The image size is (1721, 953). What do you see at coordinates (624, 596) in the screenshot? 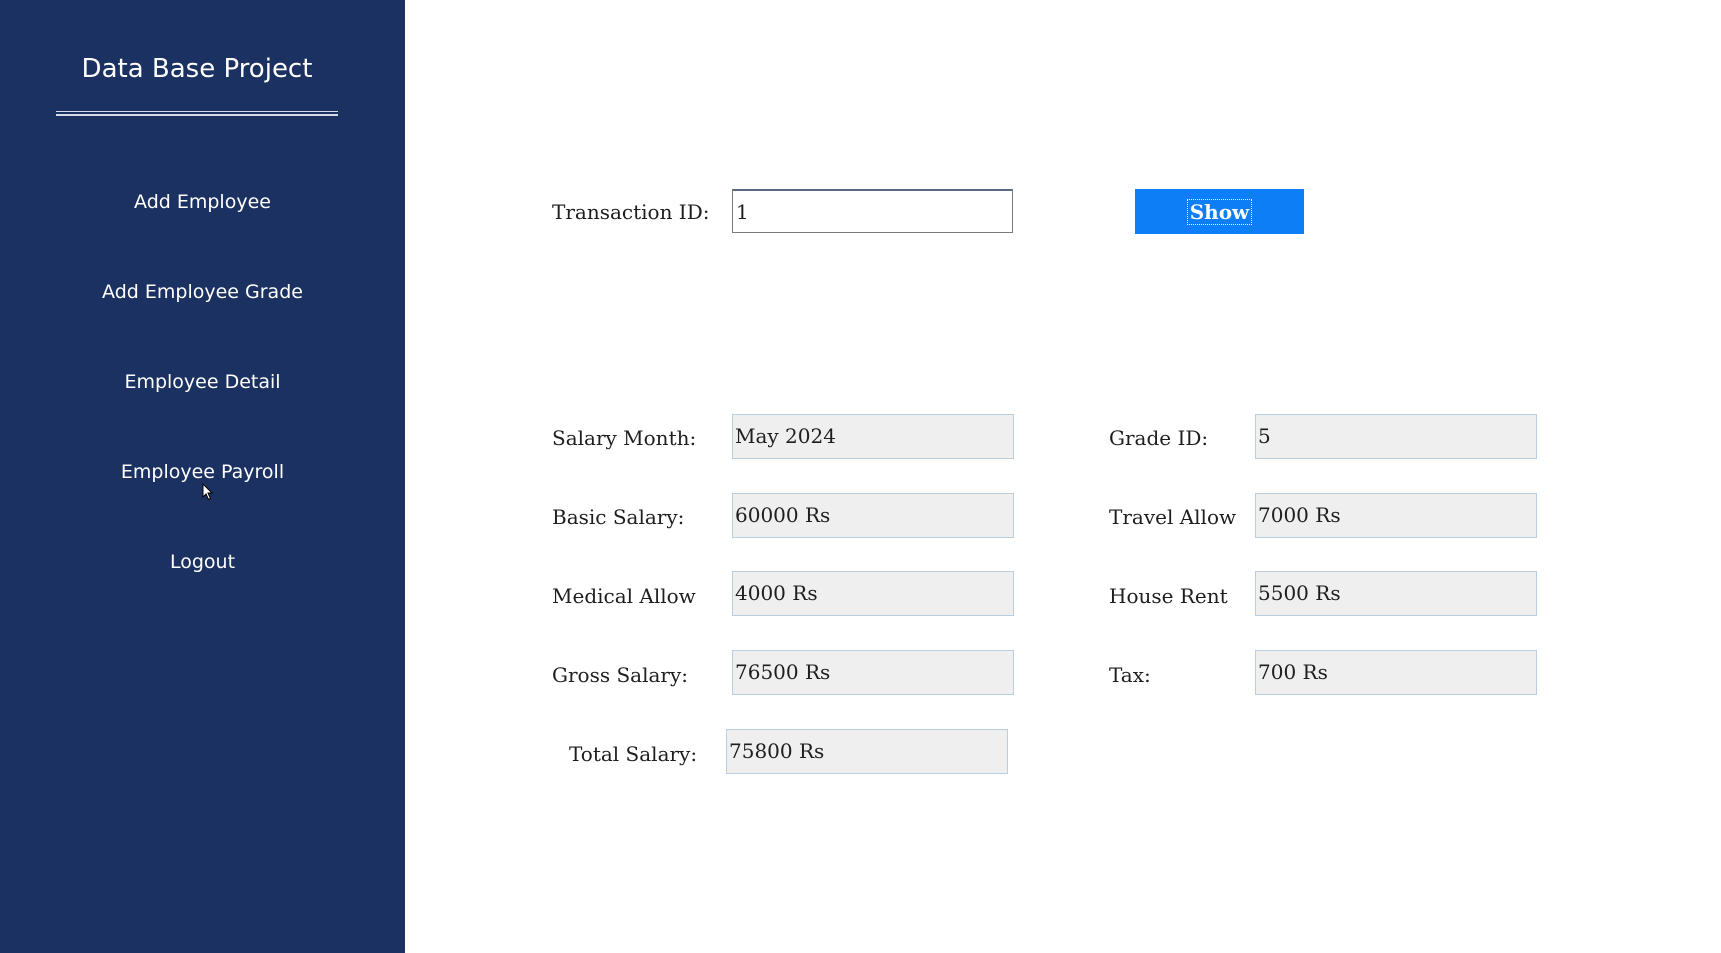
I see `medical-allow-label: Medical Allow` at bounding box center [624, 596].